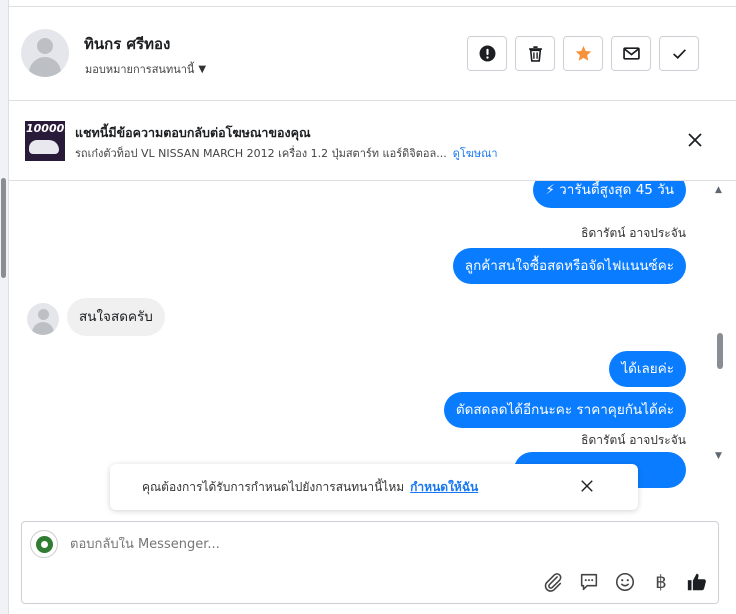  Describe the element at coordinates (45, 128) in the screenshot. I see `ad-thumbnail-price: 10000.` at that location.